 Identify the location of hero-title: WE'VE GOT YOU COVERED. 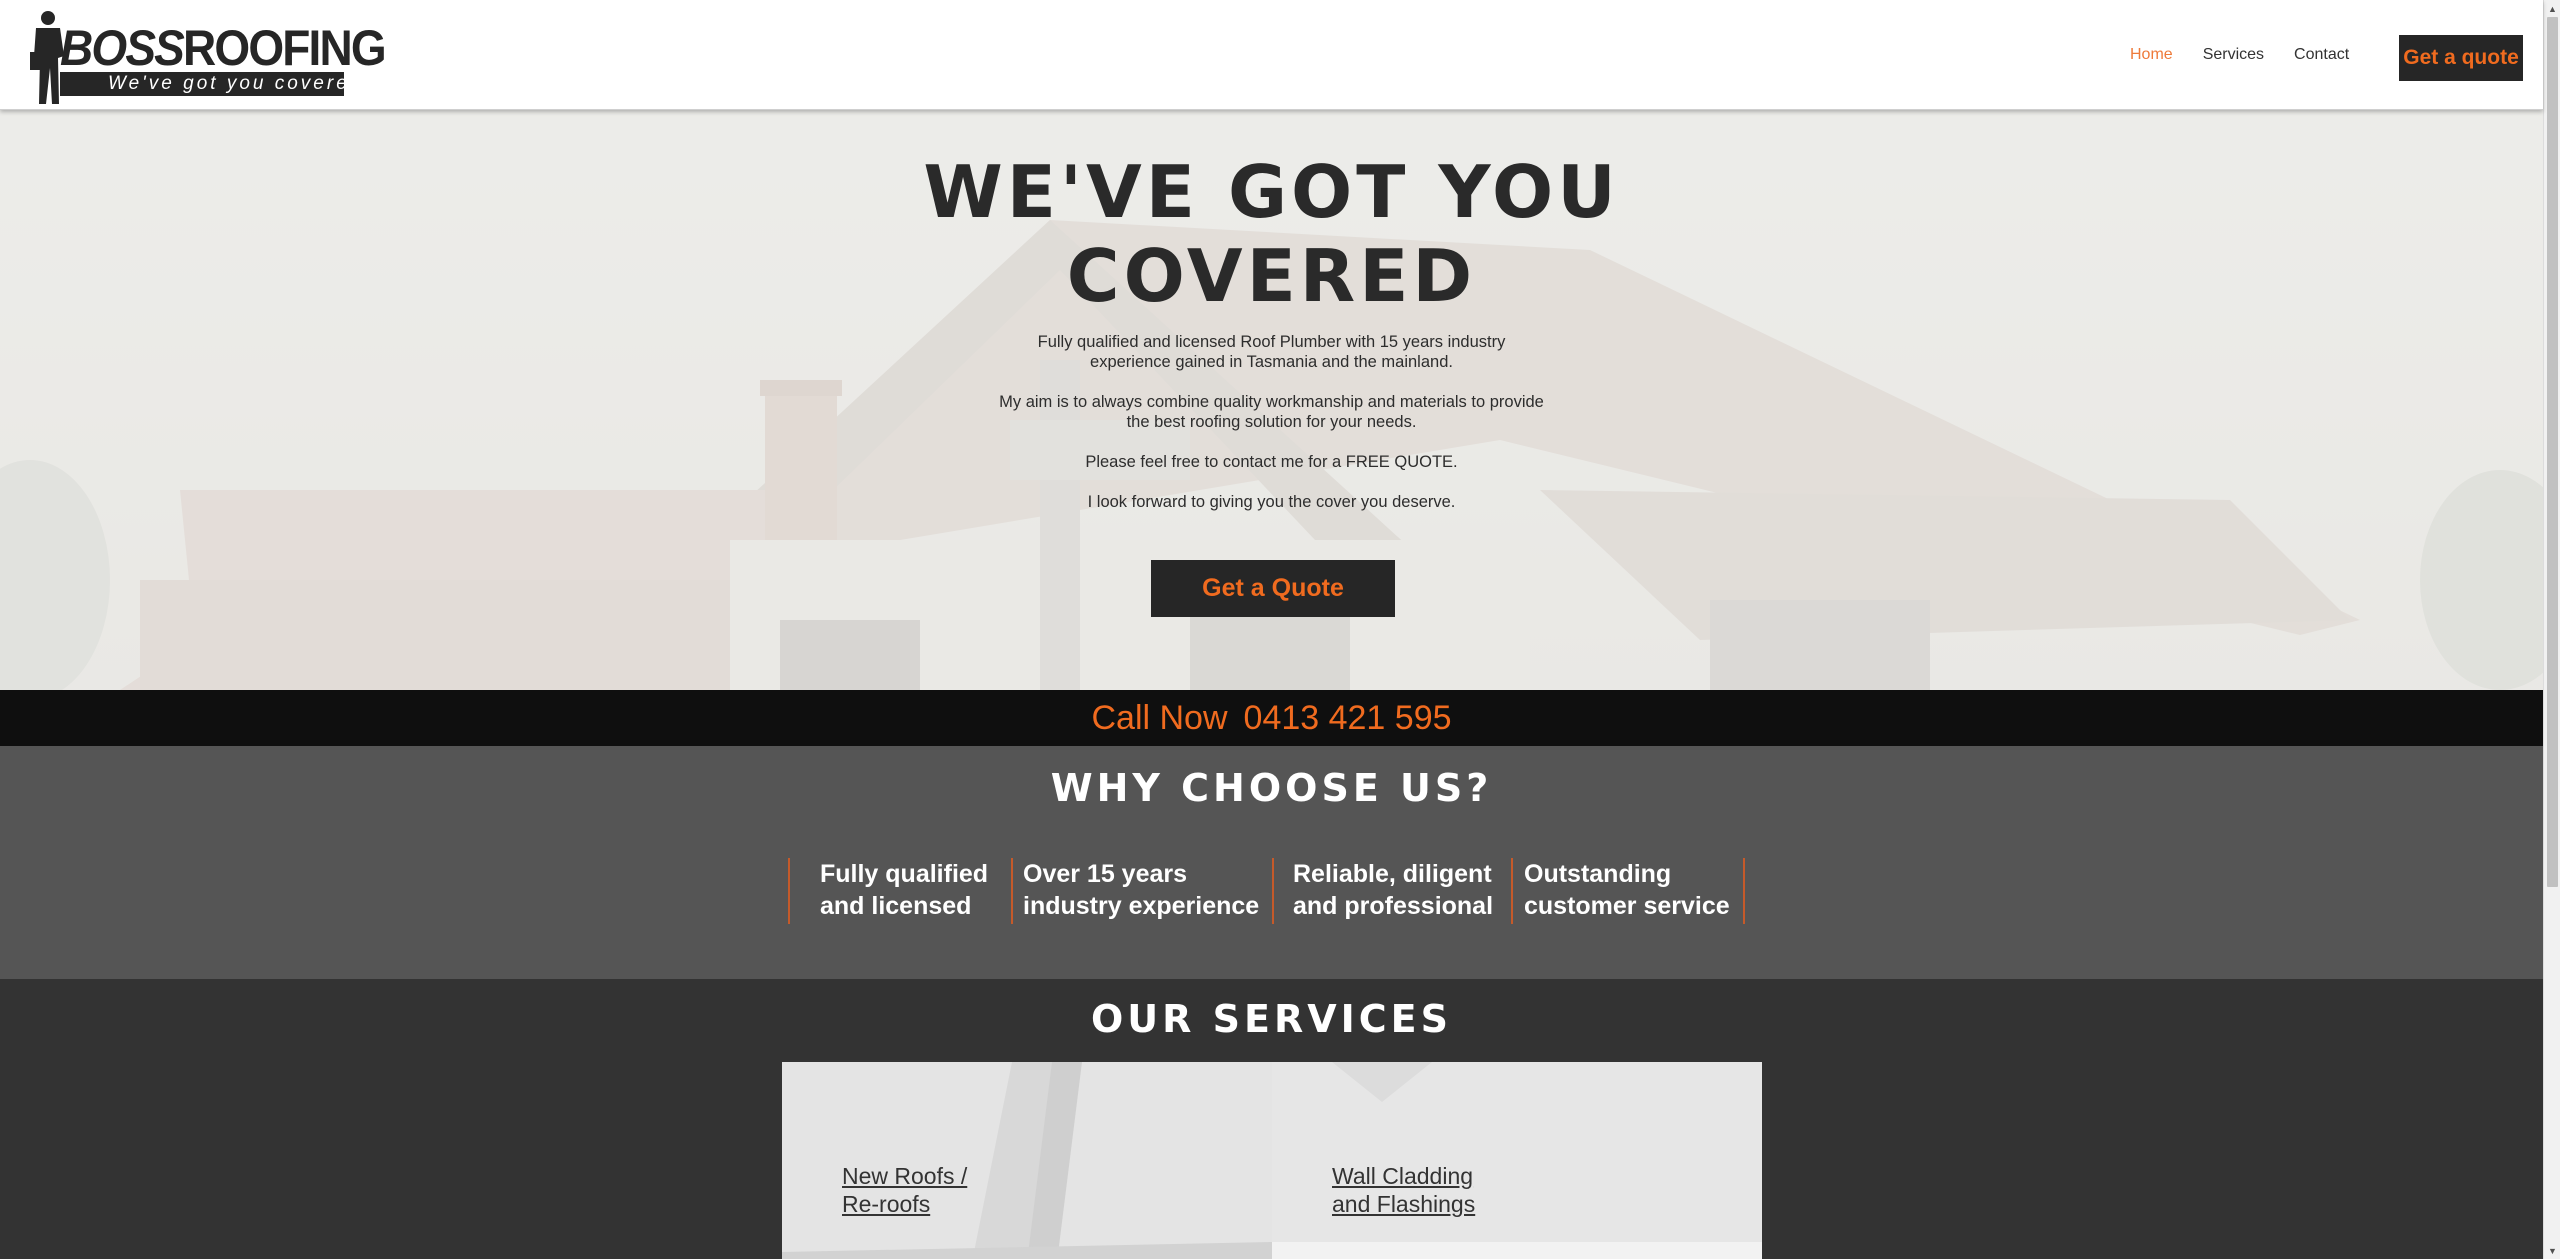
(1271, 234).